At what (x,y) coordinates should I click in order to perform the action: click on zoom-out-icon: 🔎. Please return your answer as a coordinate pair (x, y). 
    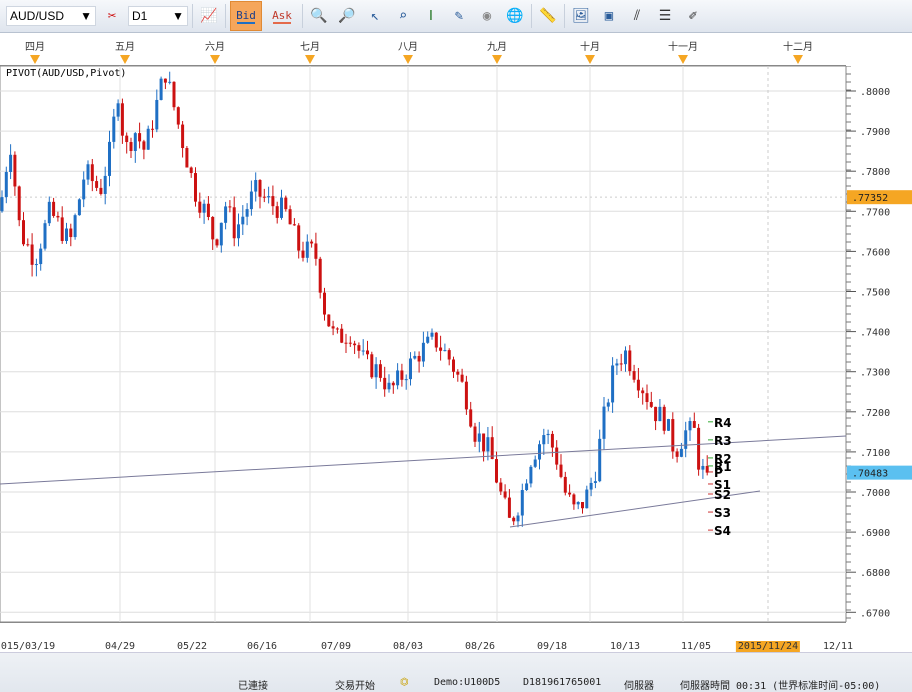
    Looking at the image, I should click on (347, 16).